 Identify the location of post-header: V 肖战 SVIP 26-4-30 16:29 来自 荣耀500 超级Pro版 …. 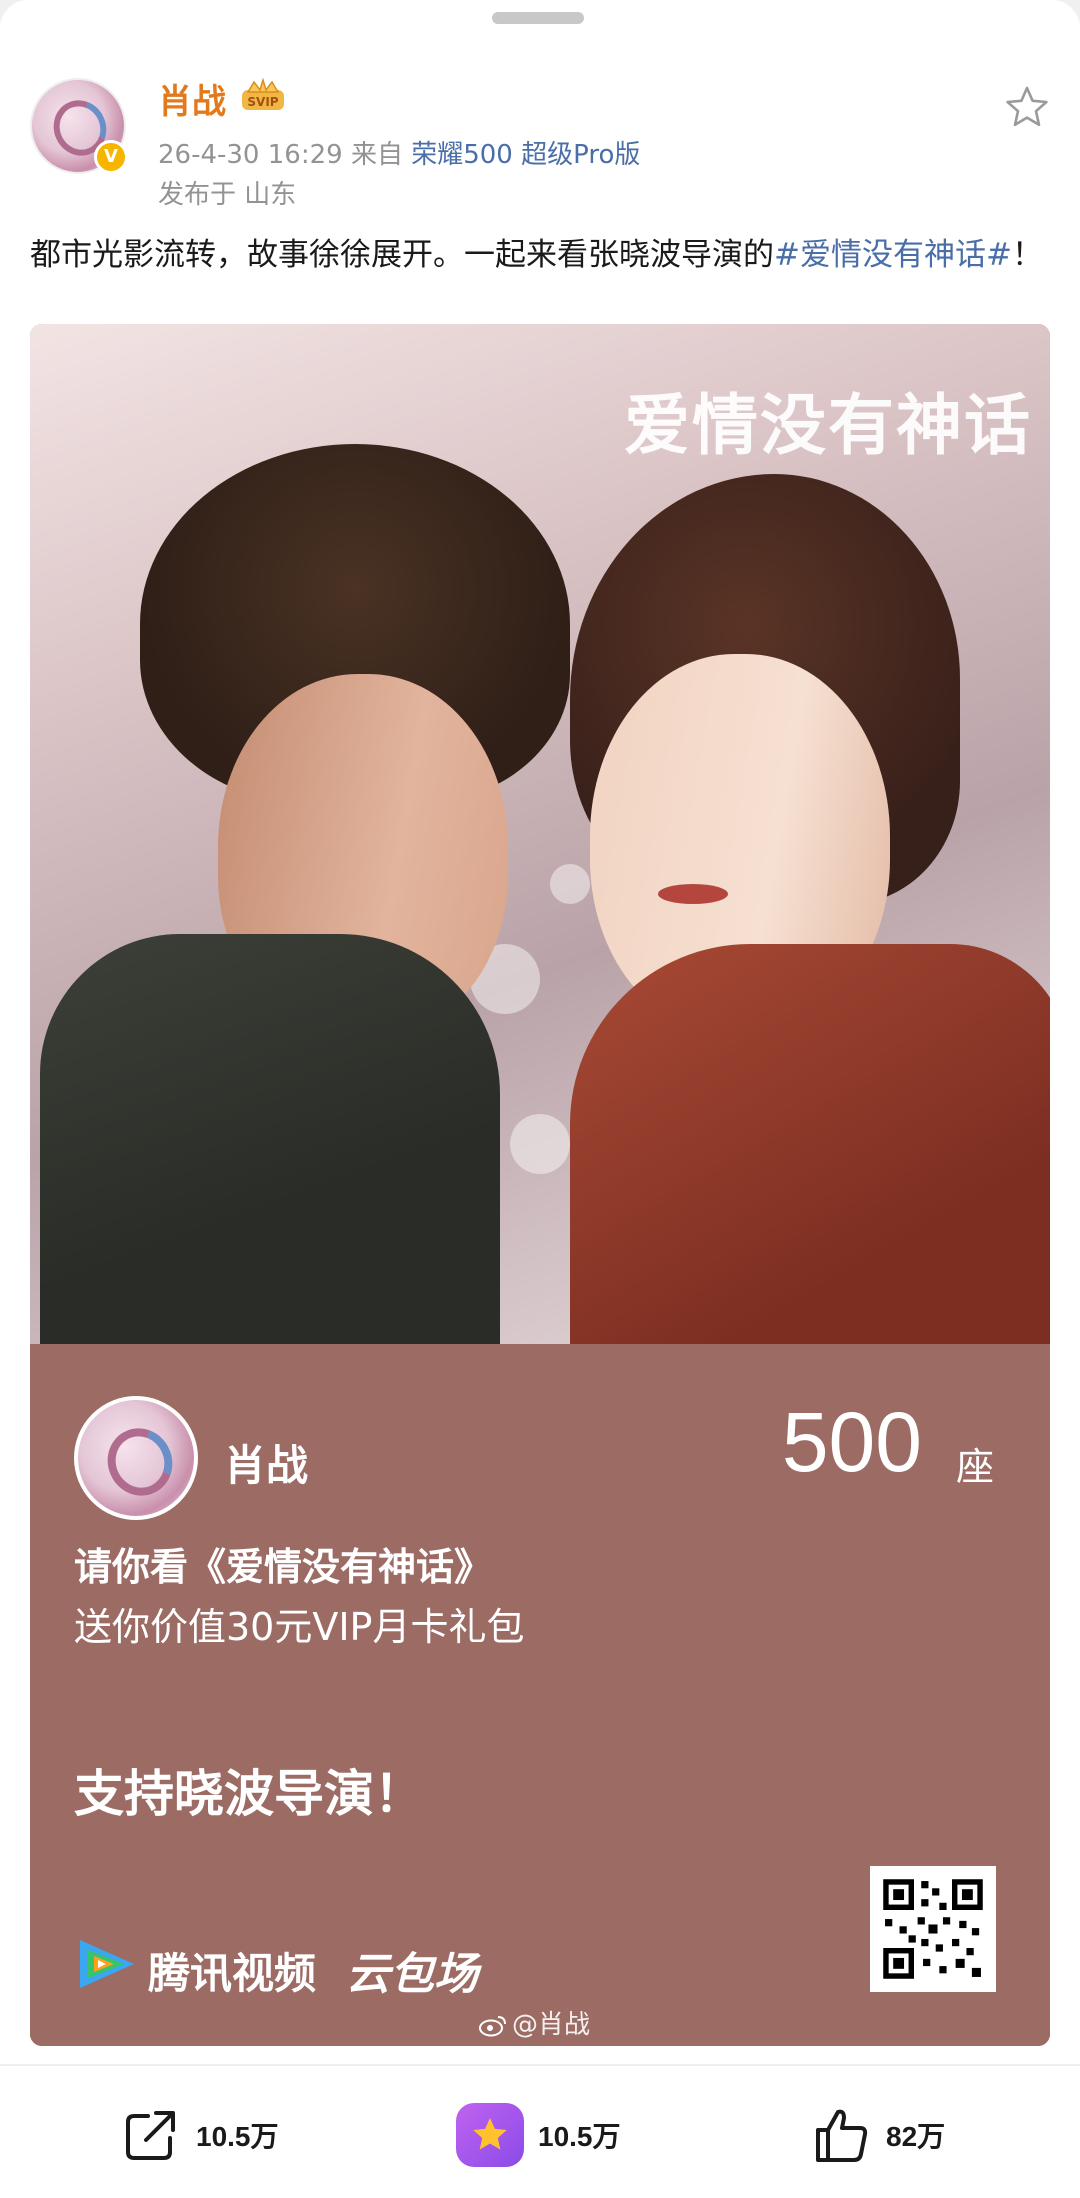
(540, 144).